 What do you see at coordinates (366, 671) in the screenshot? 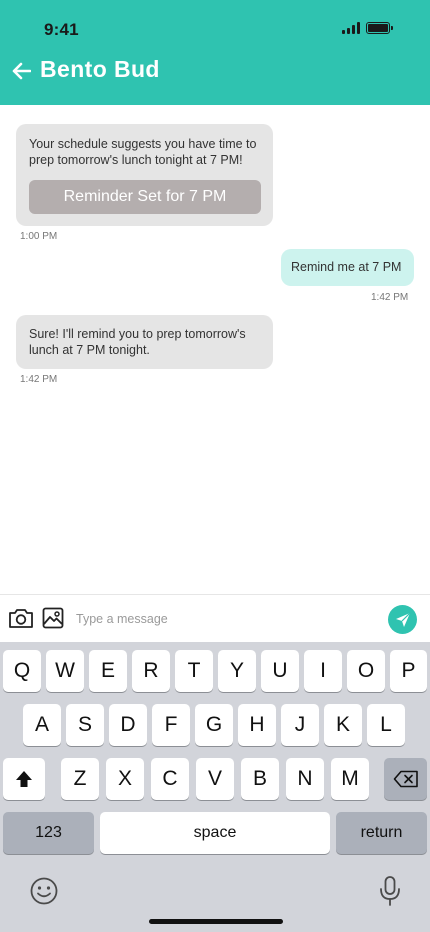
I see `key-o: O` at bounding box center [366, 671].